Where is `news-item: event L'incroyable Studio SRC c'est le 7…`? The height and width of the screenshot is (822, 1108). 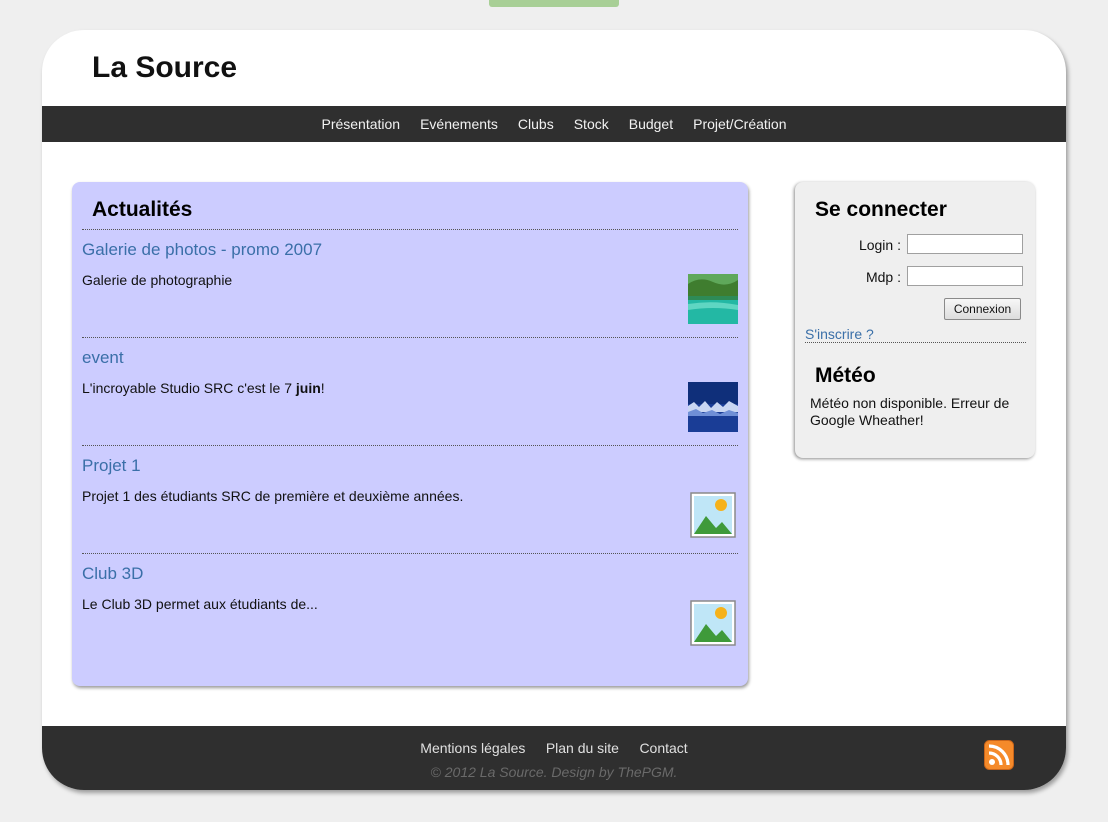
news-item: event L'incroyable Studio SRC c'est le 7… is located at coordinates (410, 402).